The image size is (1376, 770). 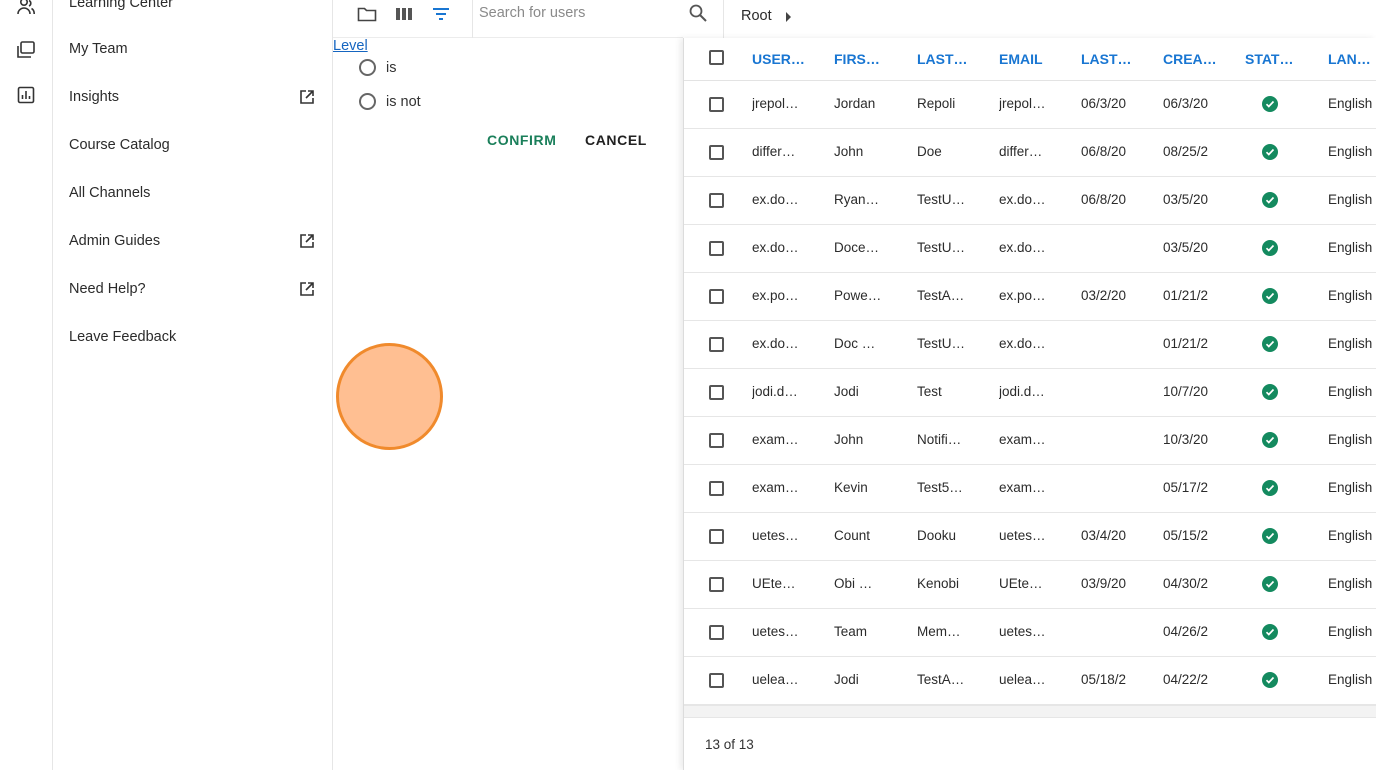 I want to click on cell-last-login: 06/8/20, so click(x=1104, y=151).